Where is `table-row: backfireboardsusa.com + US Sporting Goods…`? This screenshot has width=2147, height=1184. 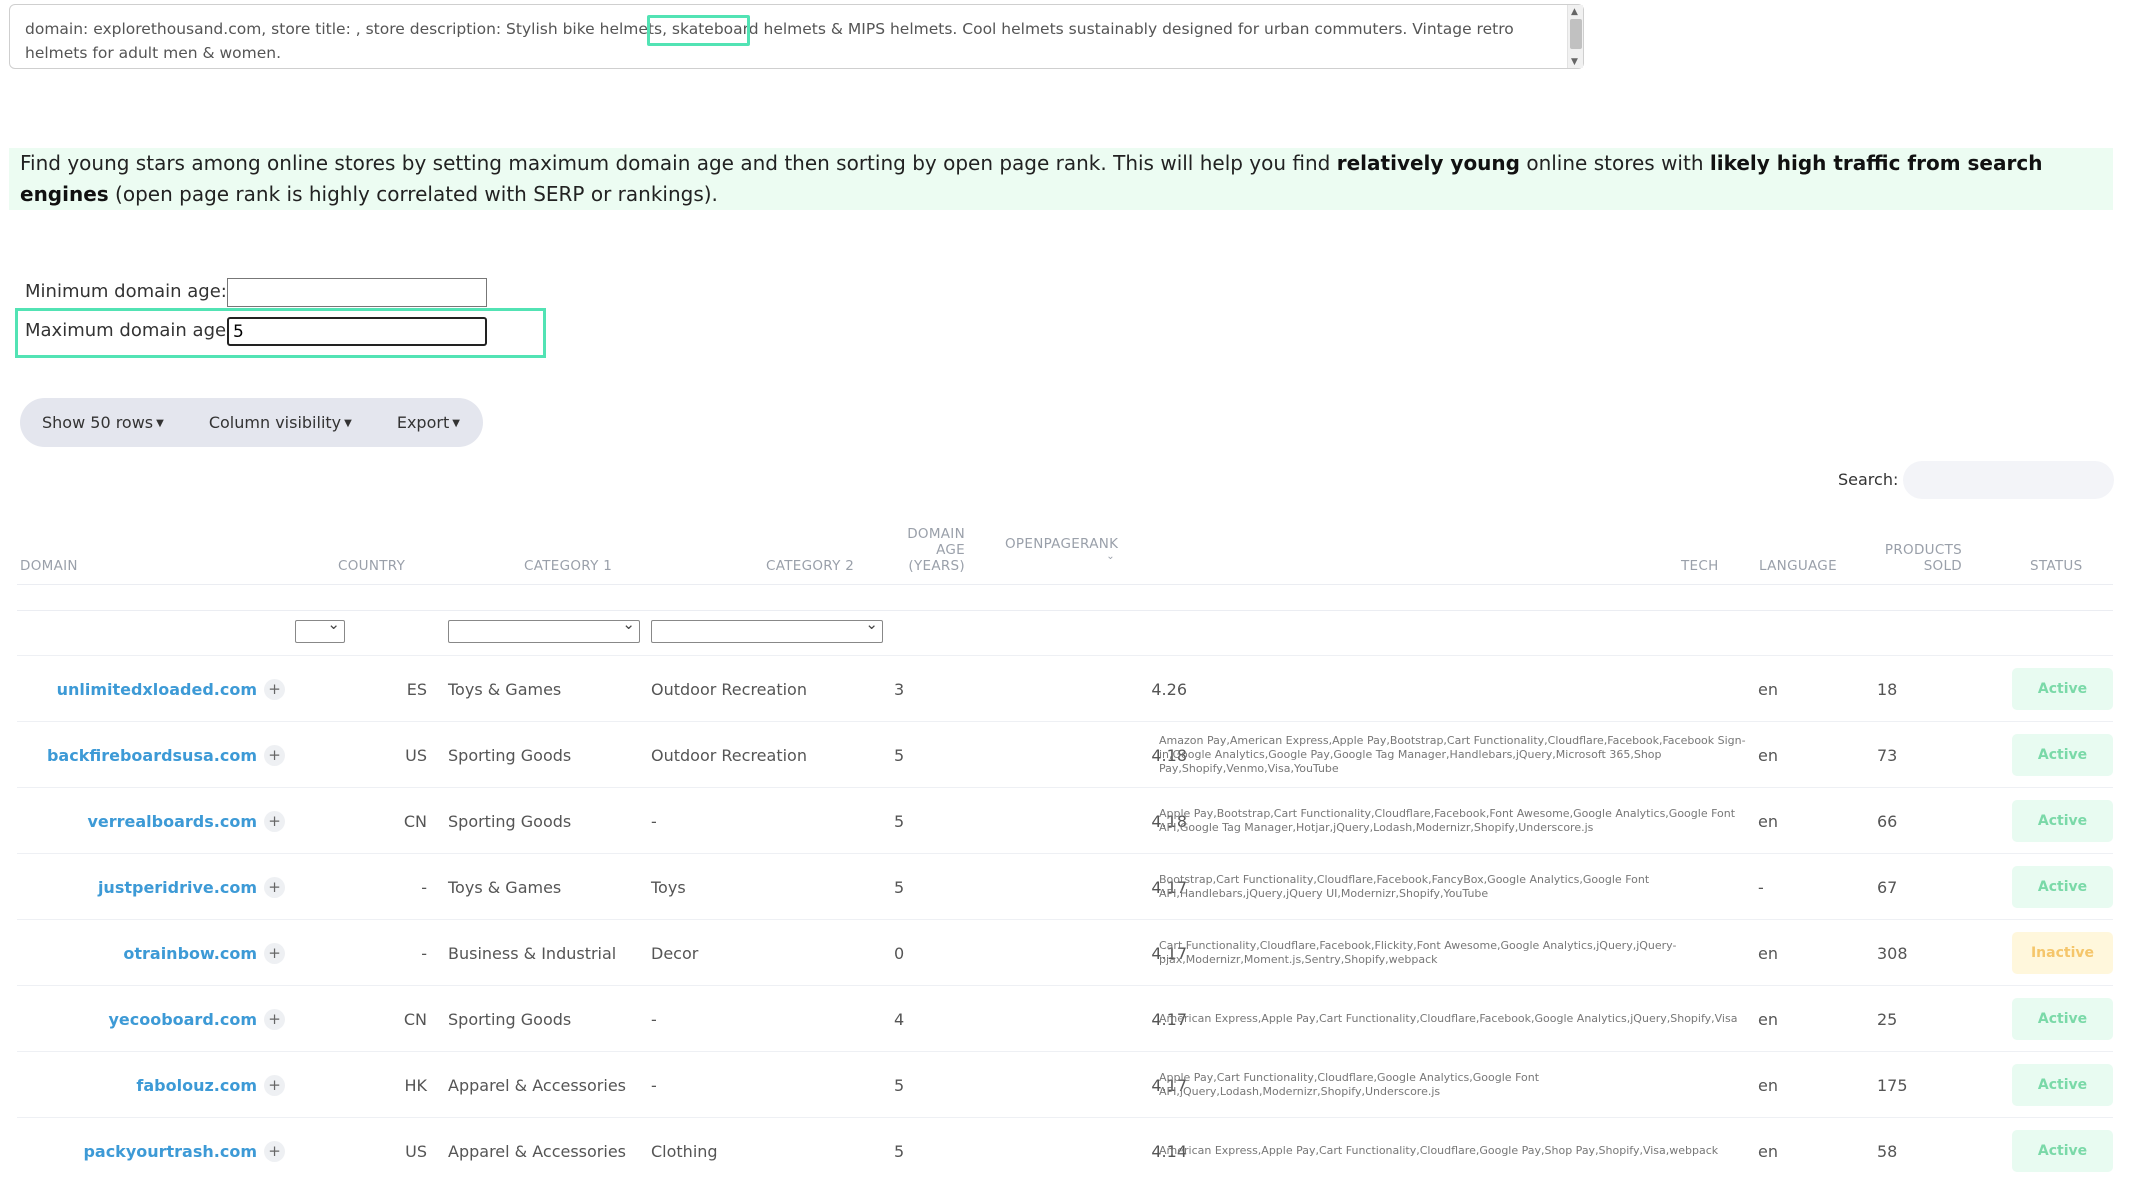 table-row: backfireboardsusa.com + US Sporting Goods… is located at coordinates (1065, 754).